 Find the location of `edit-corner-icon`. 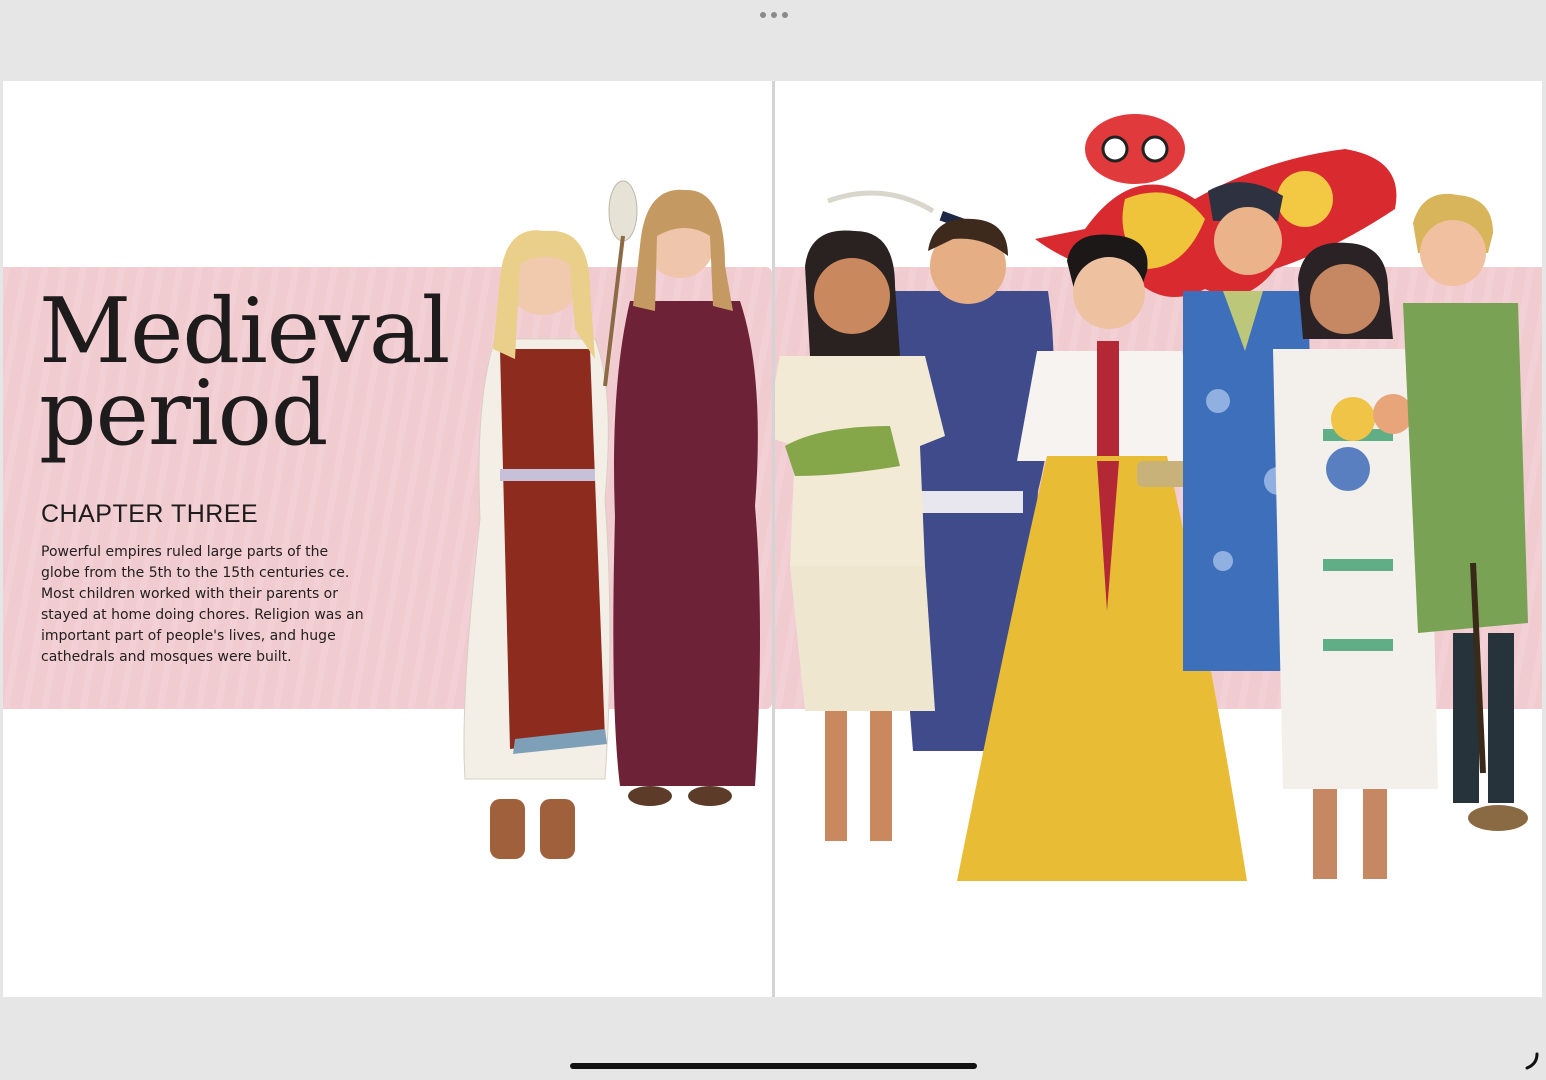

edit-corner-icon is located at coordinates (1530, 1061).